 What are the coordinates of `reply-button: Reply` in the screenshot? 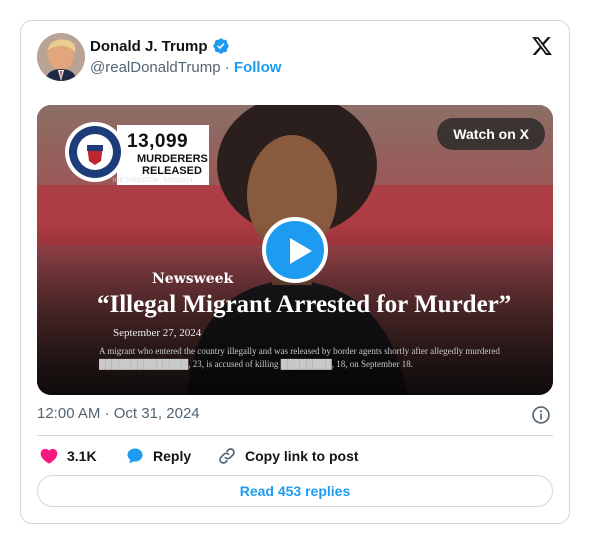 It's located at (158, 456).